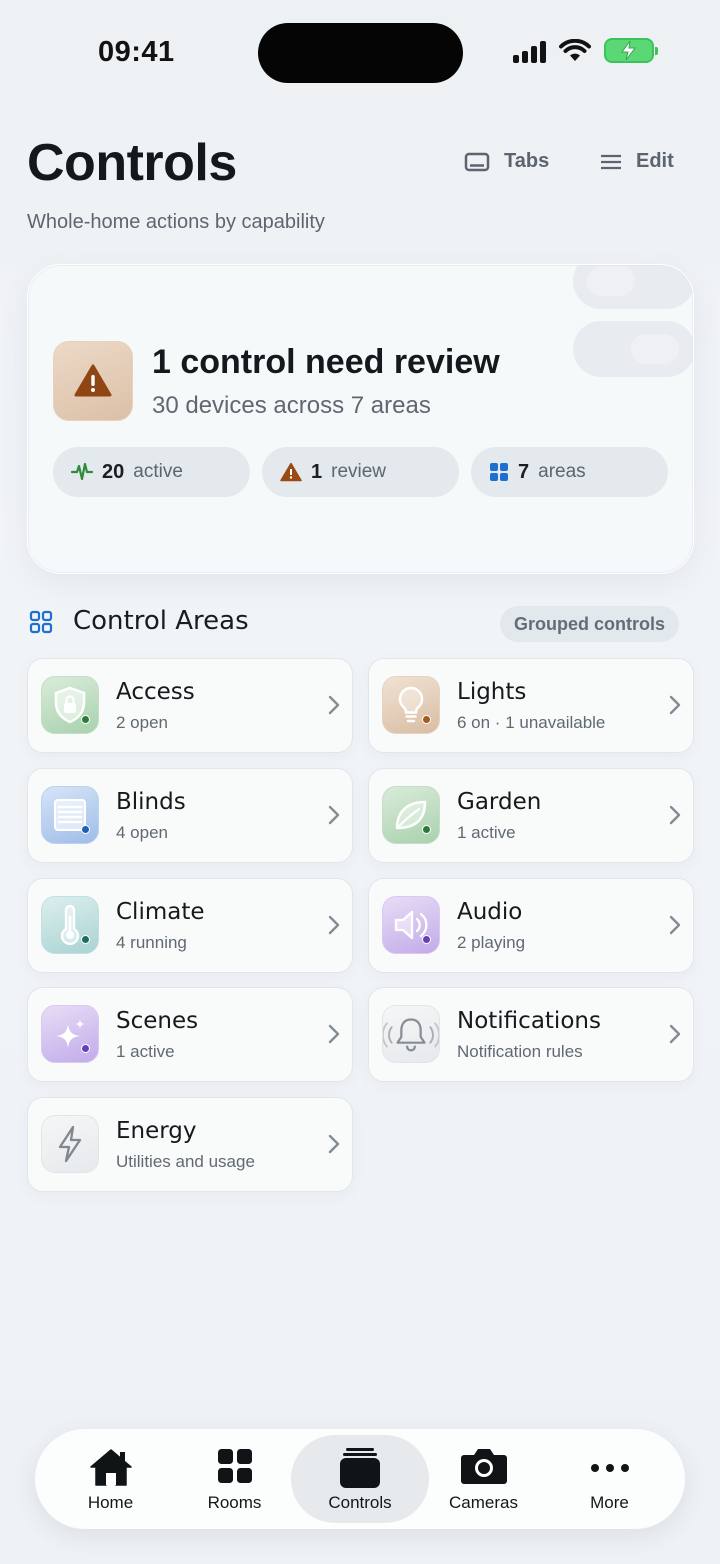  What do you see at coordinates (158, 471) in the screenshot?
I see `stat-label: active` at bounding box center [158, 471].